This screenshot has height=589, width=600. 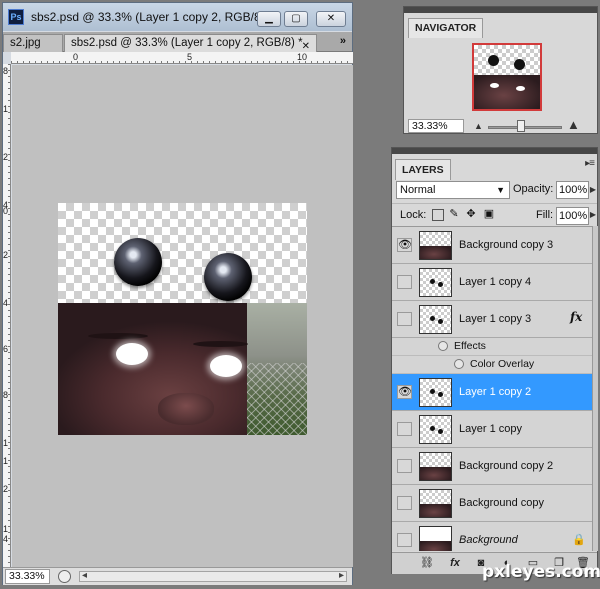 I want to click on preview-eyeball, so click(x=493, y=60).